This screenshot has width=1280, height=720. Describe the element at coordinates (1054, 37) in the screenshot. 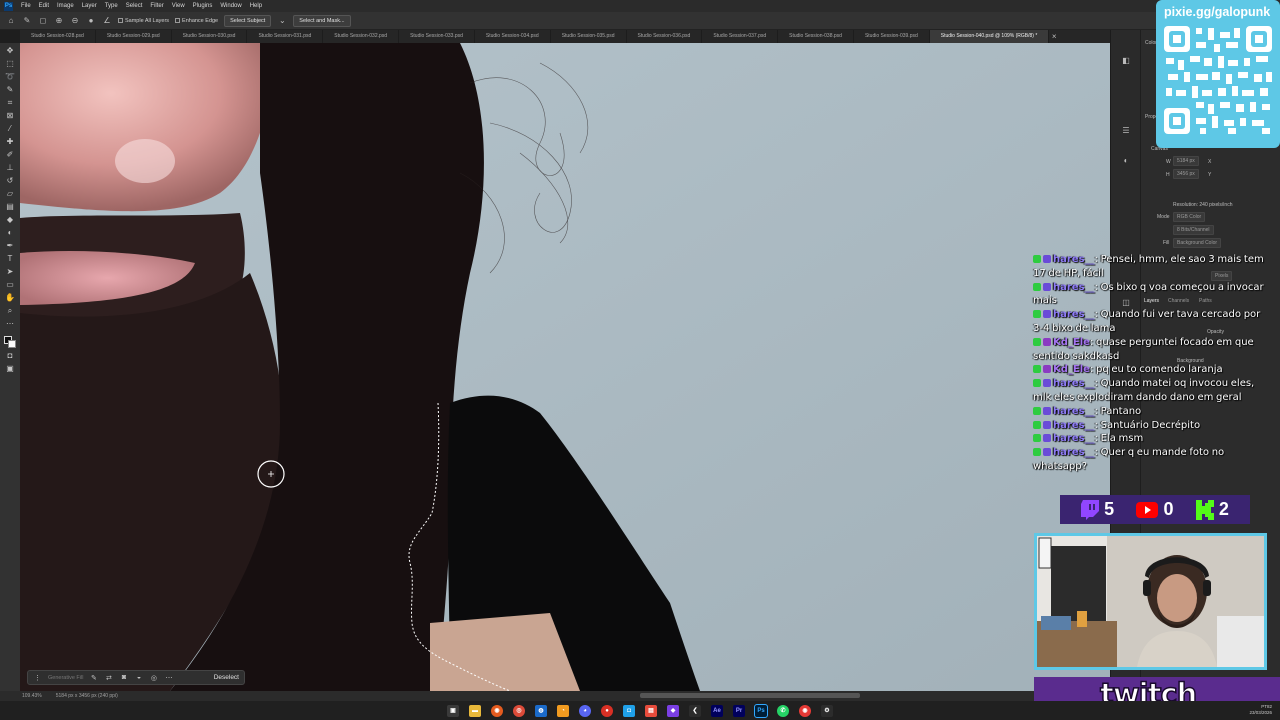

I see `close-tab-icon: ×` at that location.